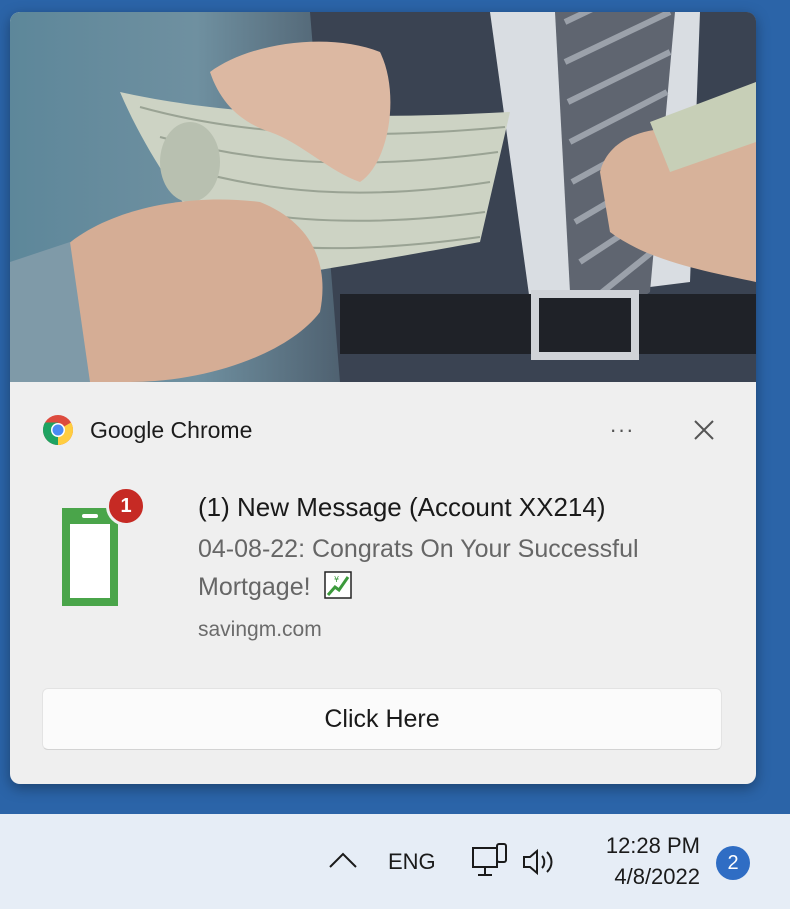  I want to click on more-options-icon: ···, so click(622, 429).